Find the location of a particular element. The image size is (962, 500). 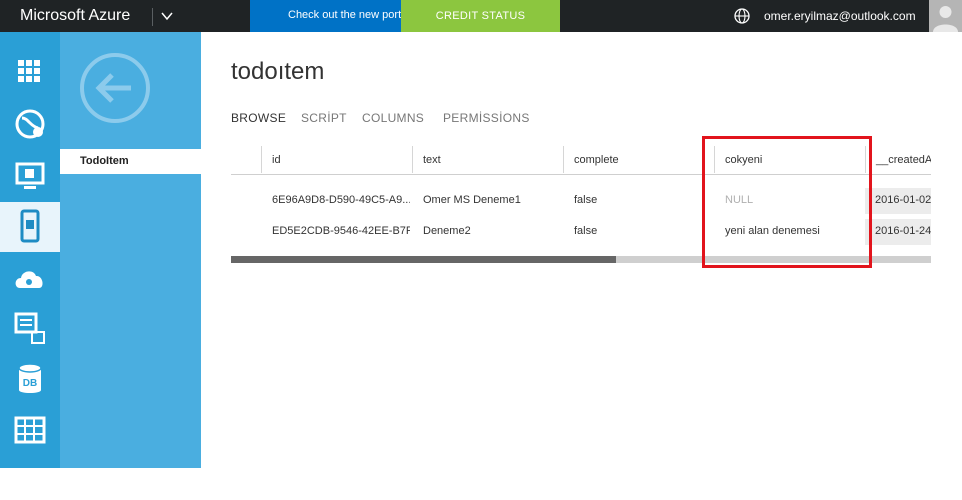

database-icon: DB is located at coordinates (30, 378).